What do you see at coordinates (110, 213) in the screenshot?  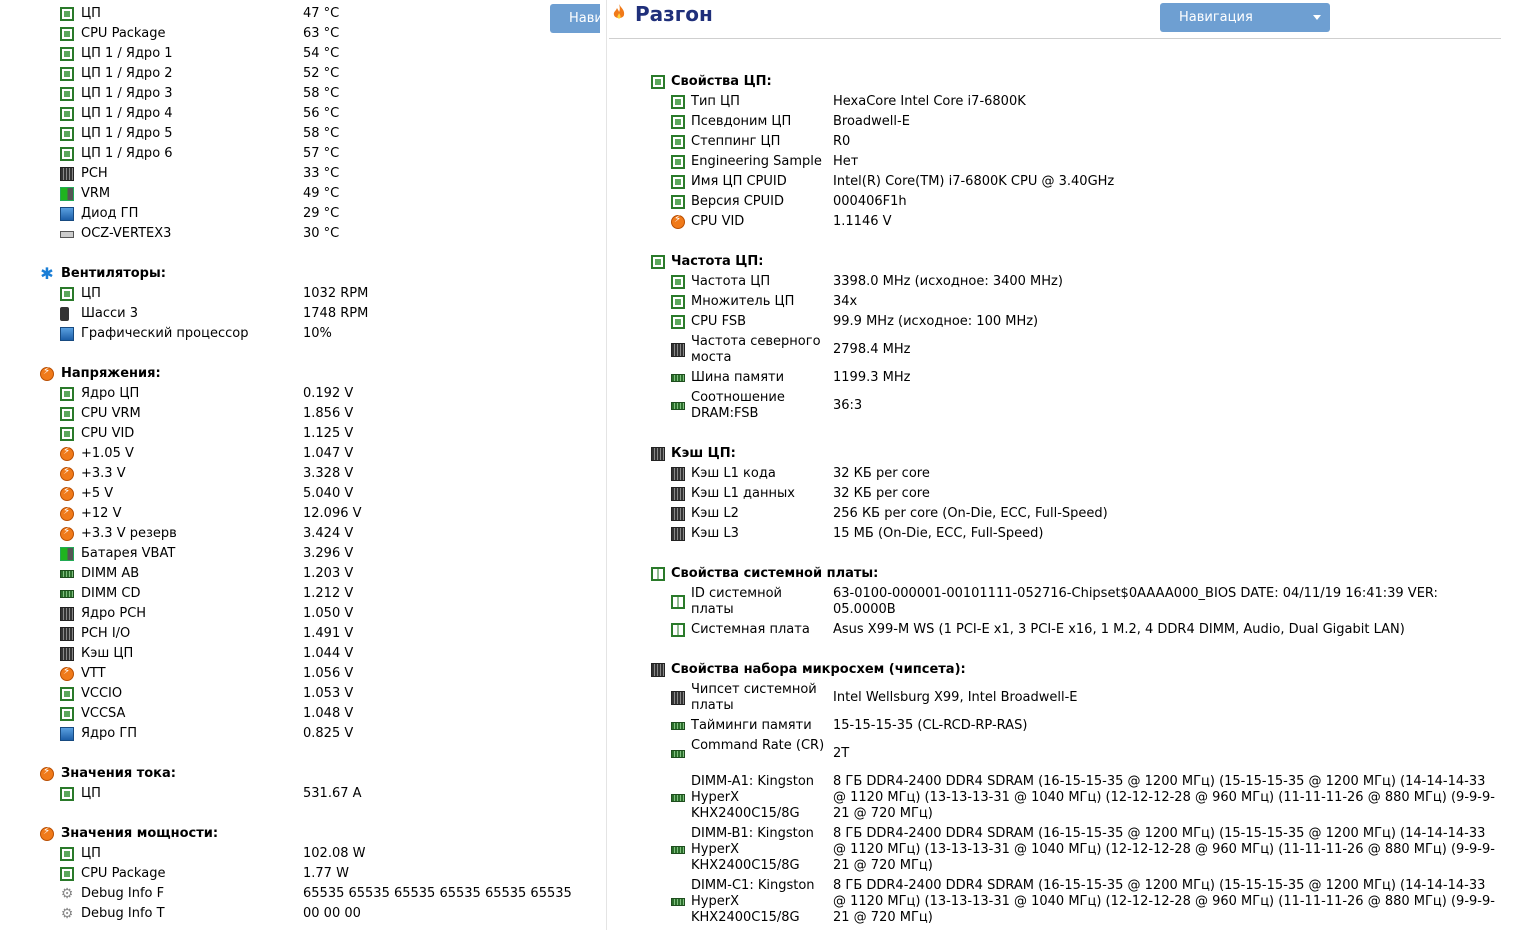 I see `sensor-label: Диод ГП` at bounding box center [110, 213].